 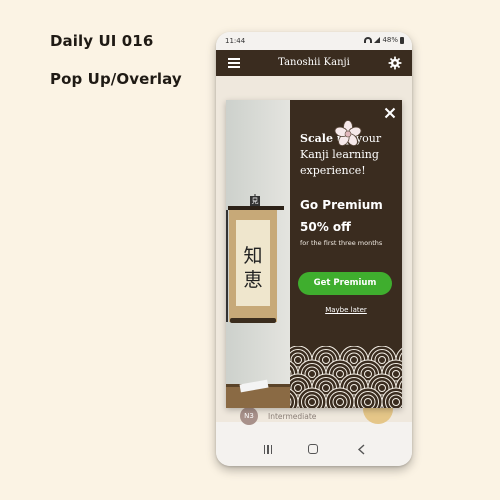 I want to click on app-title: Tanoshii Kanji, so click(x=314, y=62).